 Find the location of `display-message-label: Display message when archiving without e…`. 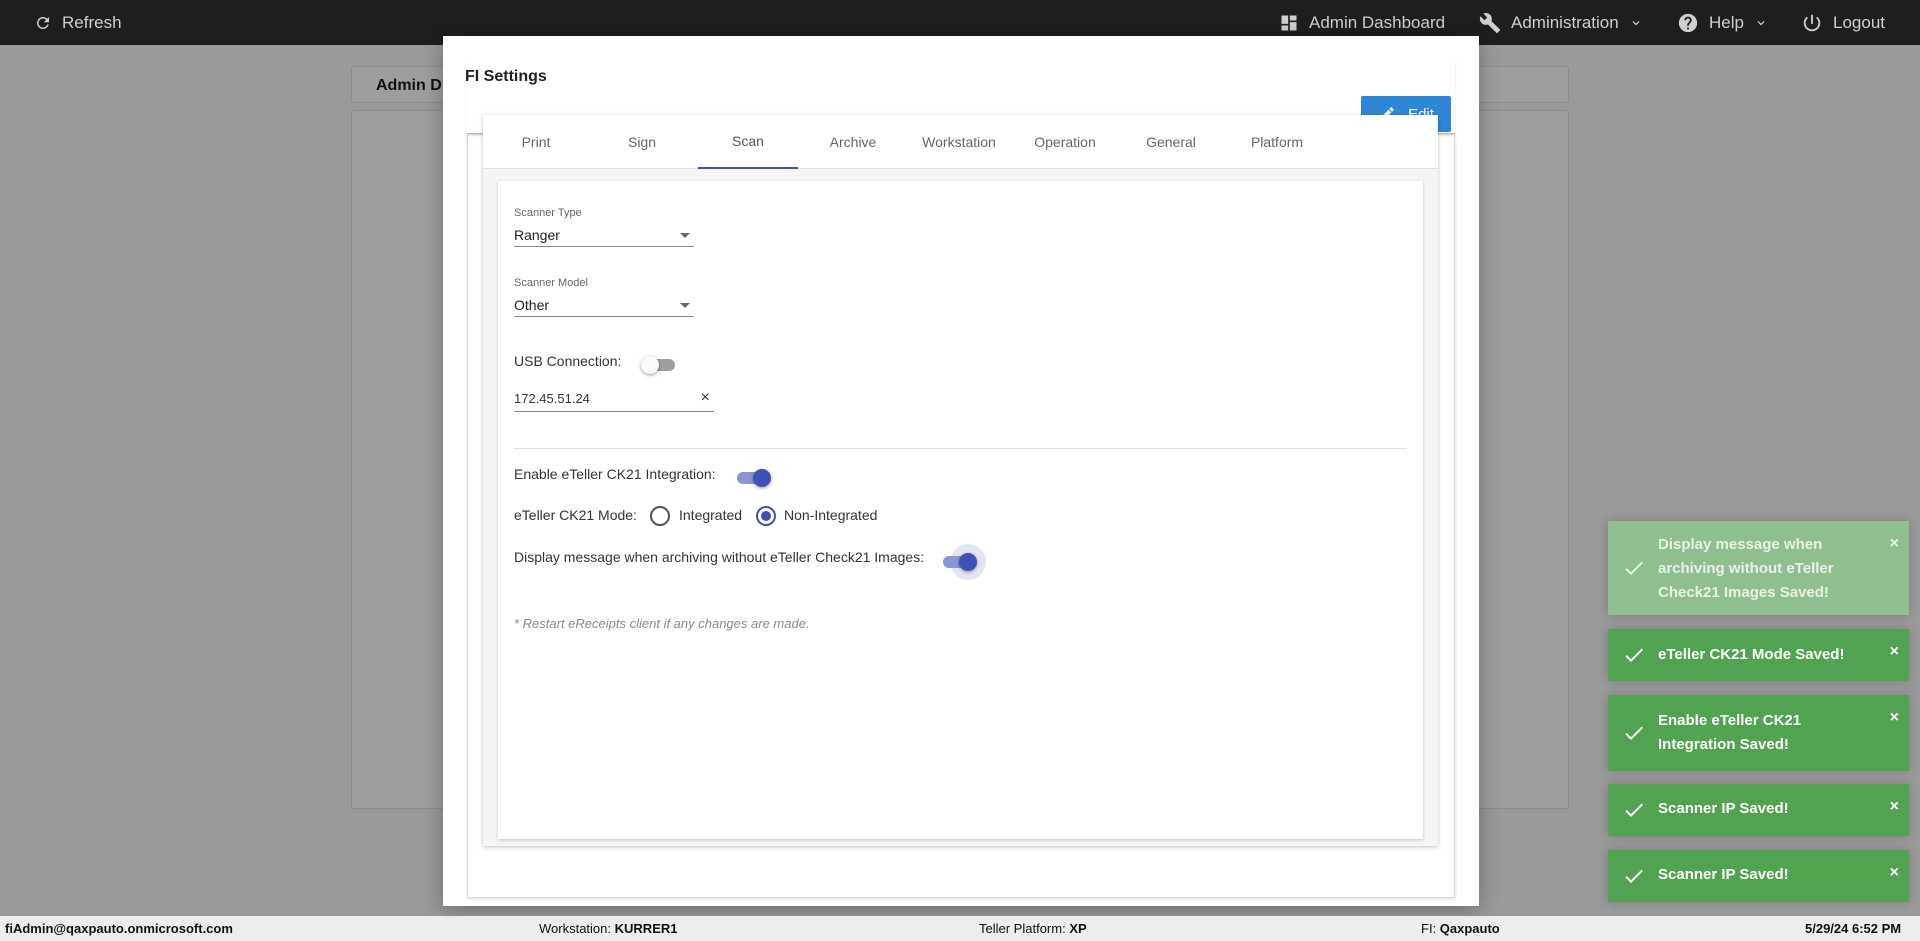

display-message-label: Display message when archiving without e… is located at coordinates (719, 557).